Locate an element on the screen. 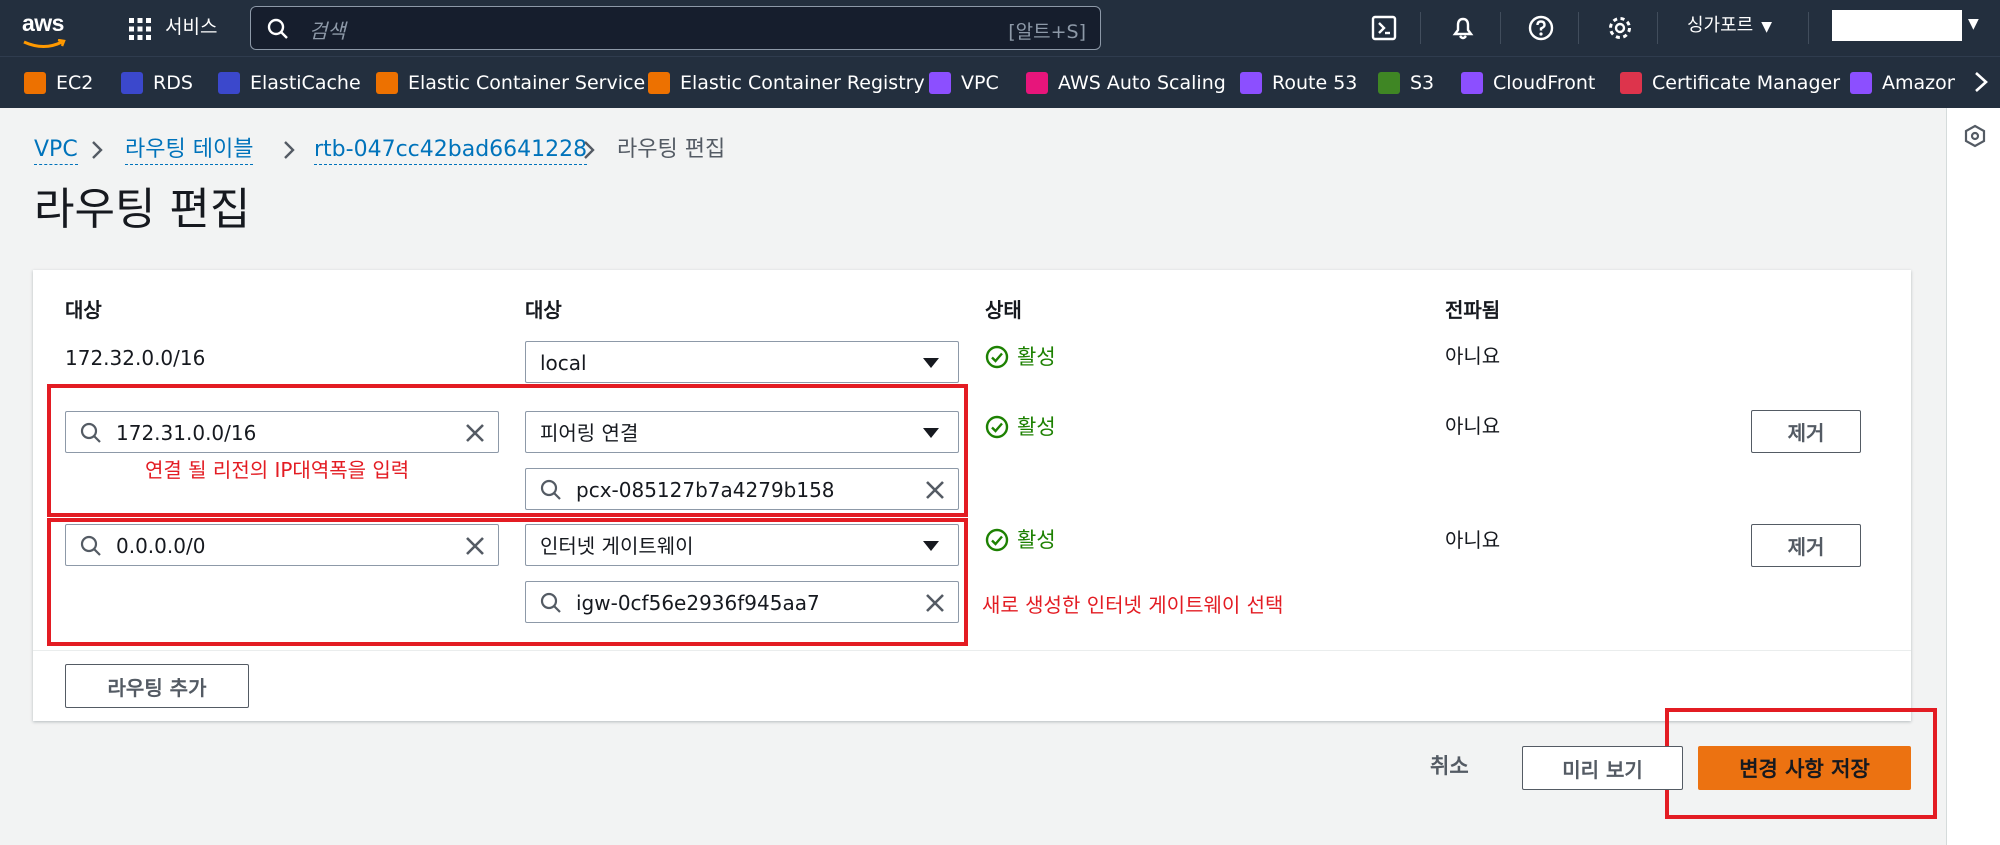 The height and width of the screenshot is (845, 2000). column-header-propagated: 전파됨 is located at coordinates (1473, 310).